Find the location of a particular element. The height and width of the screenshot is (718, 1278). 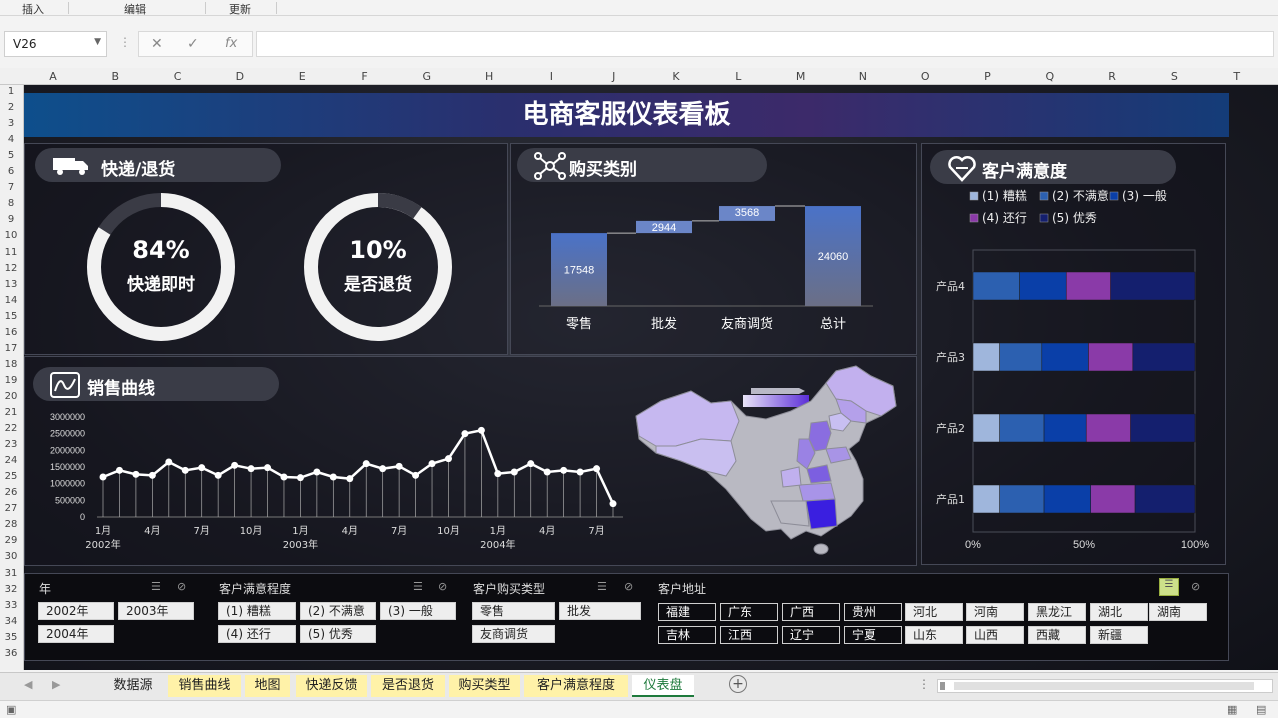

row-header: 28 is located at coordinates (11, 524).